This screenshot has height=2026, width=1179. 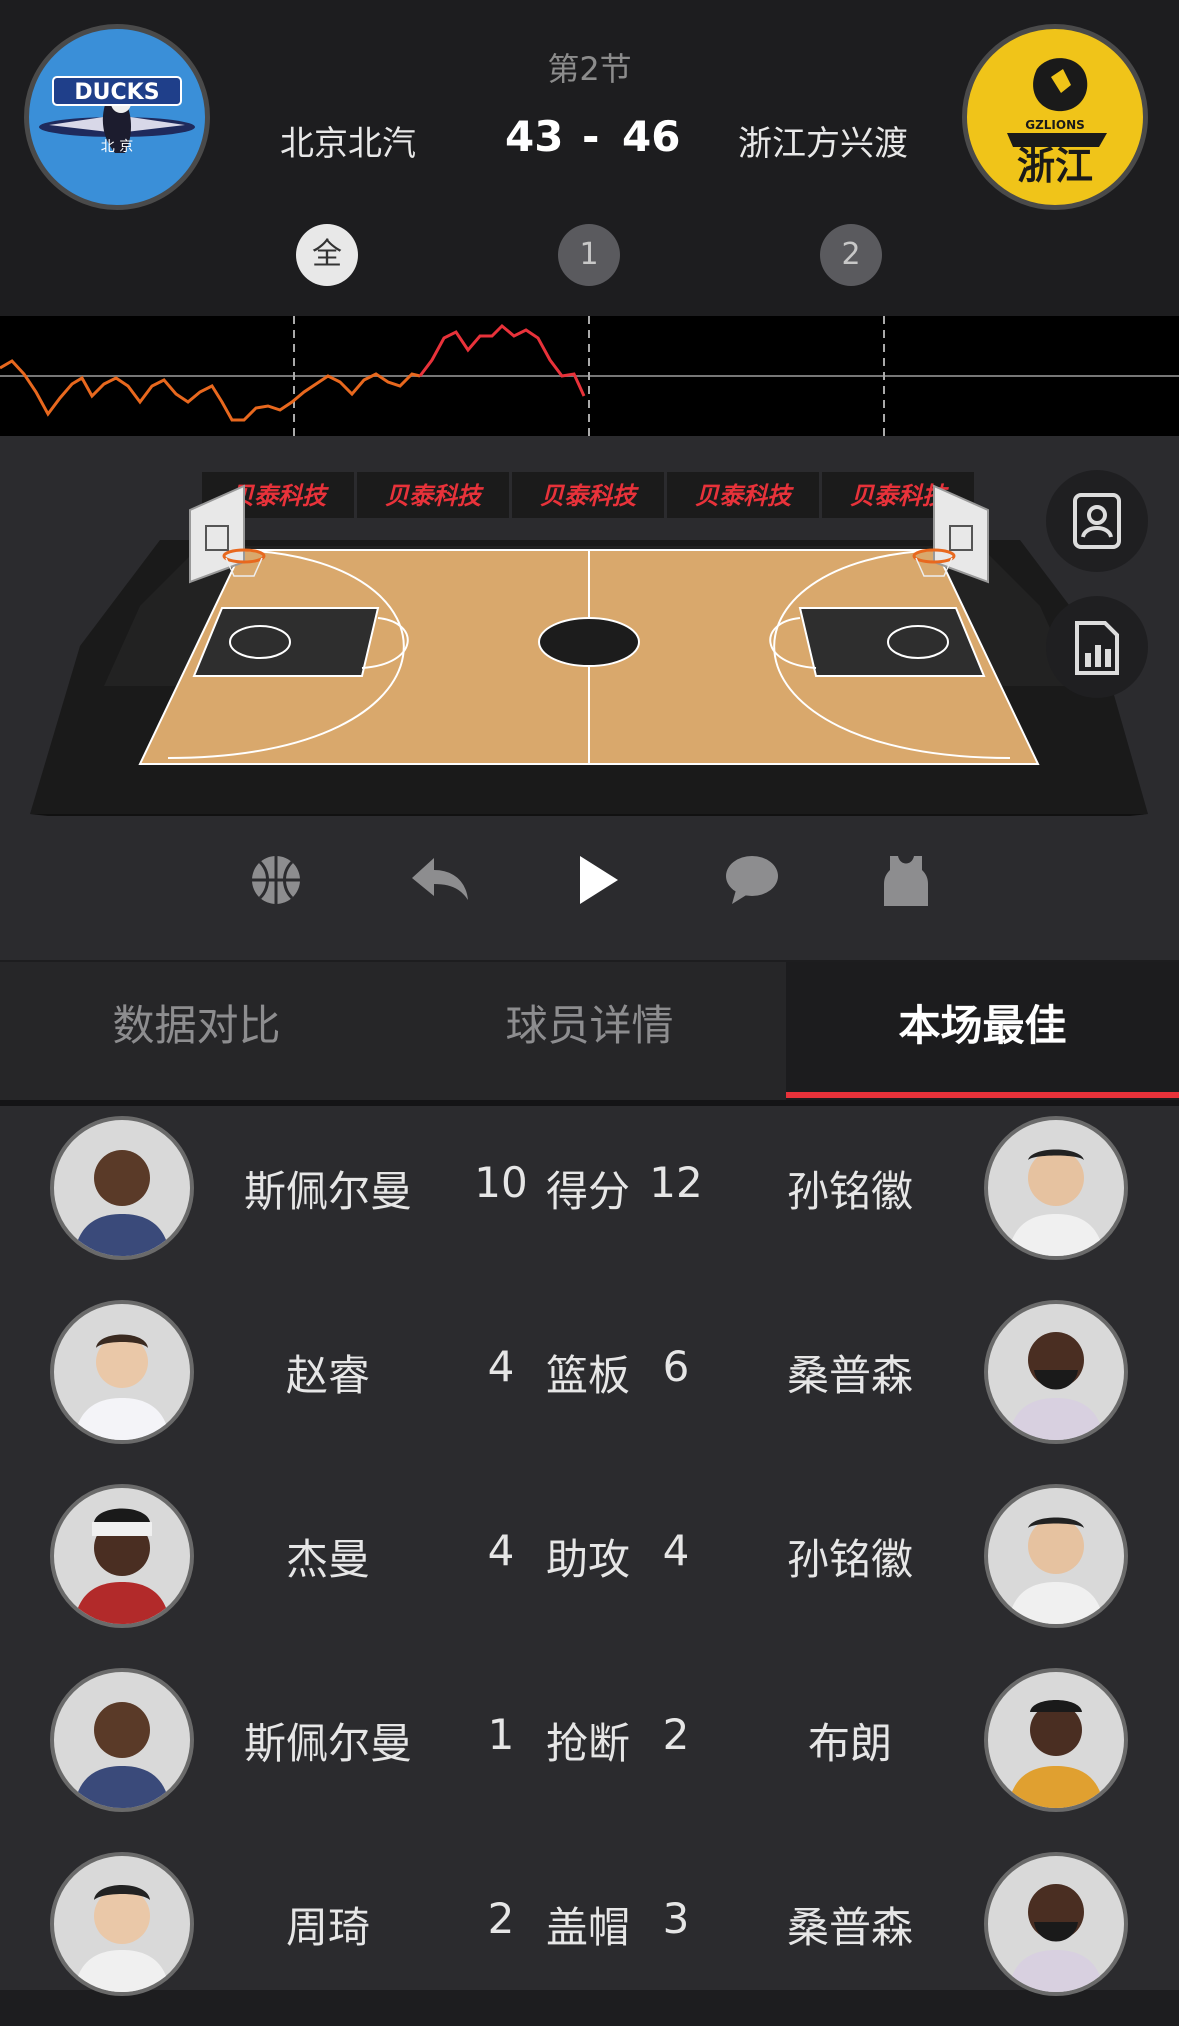 I want to click on right-player-value: 6, so click(x=676, y=1366).